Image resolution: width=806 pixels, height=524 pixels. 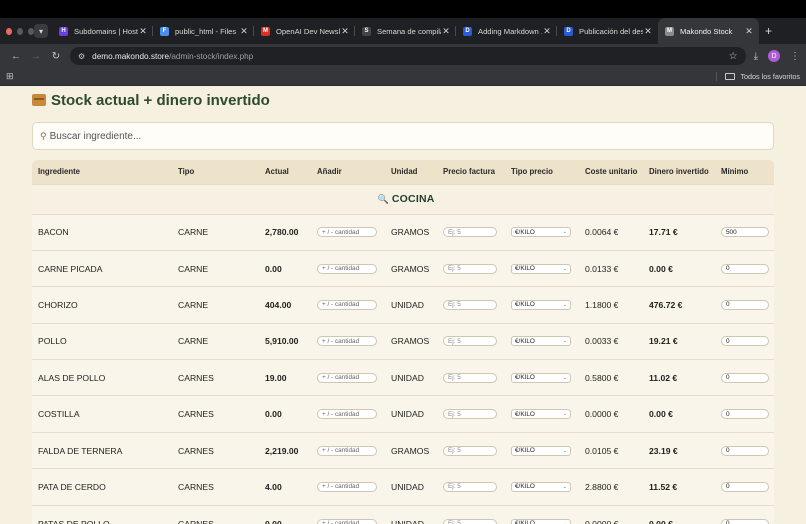 What do you see at coordinates (102, 268) in the screenshot?
I see `ingredient-cell: CARNE PICADA` at bounding box center [102, 268].